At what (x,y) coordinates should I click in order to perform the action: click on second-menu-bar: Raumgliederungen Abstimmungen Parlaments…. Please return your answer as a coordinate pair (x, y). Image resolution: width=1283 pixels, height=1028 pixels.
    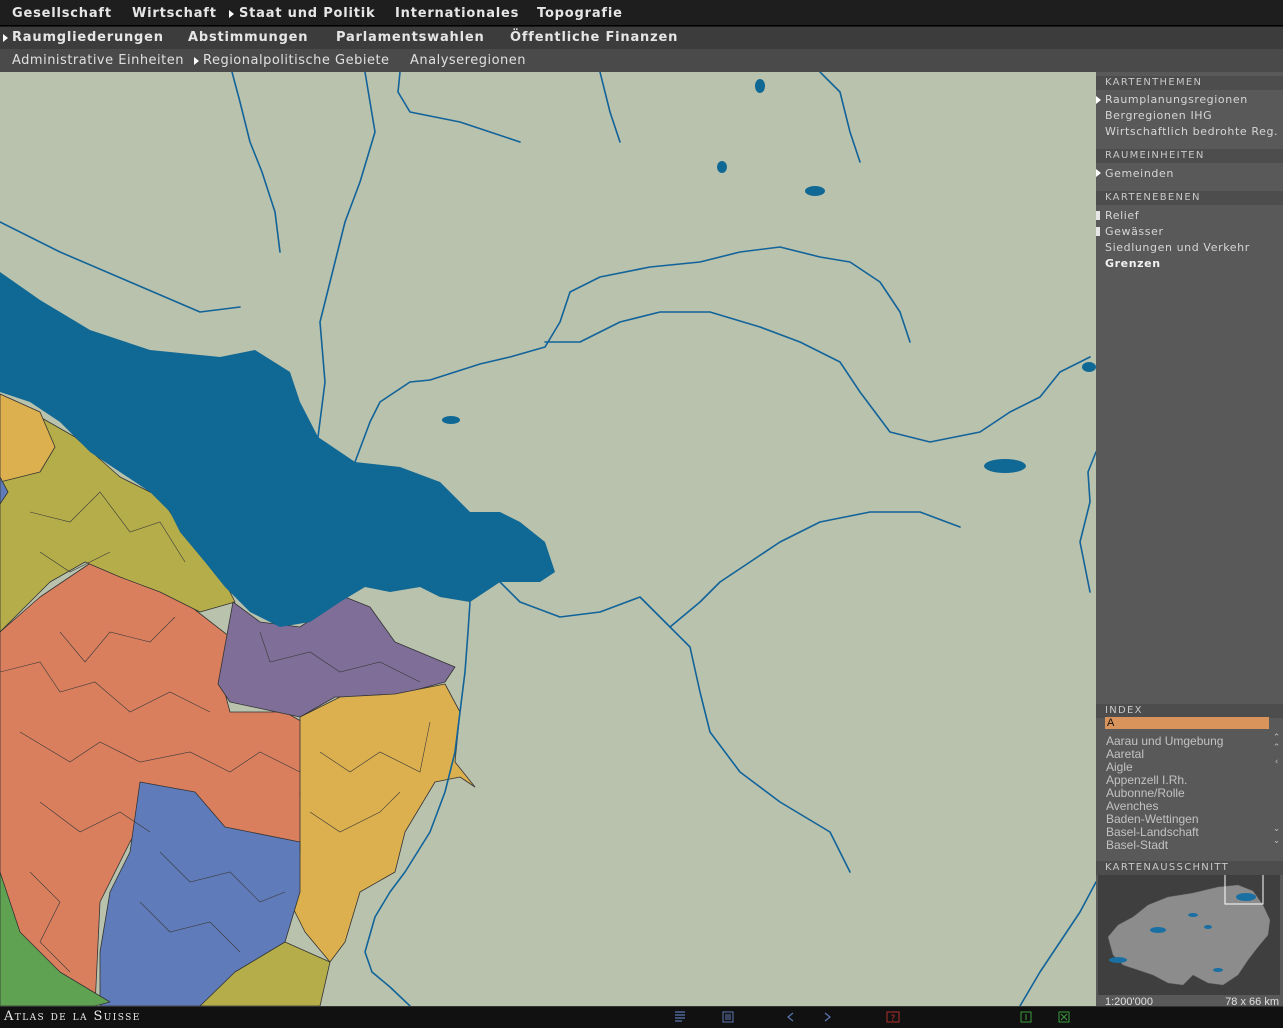
    Looking at the image, I should click on (641, 38).